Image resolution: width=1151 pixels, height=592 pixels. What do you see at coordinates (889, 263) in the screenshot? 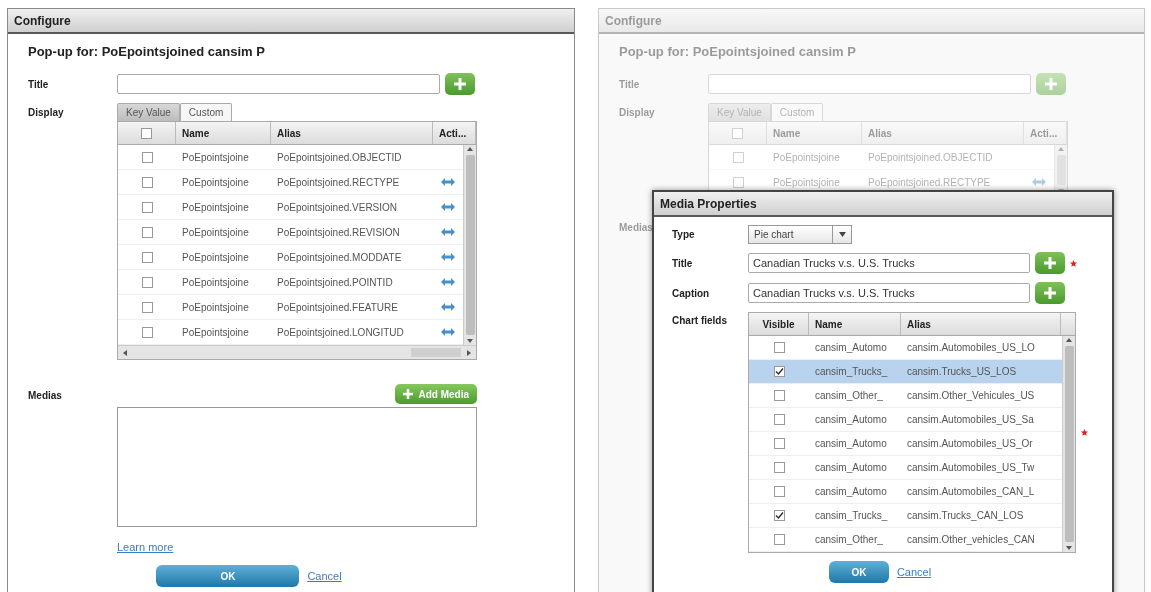
I see `title-field: Canadian Trucks v.s. U.S. Trucks` at bounding box center [889, 263].